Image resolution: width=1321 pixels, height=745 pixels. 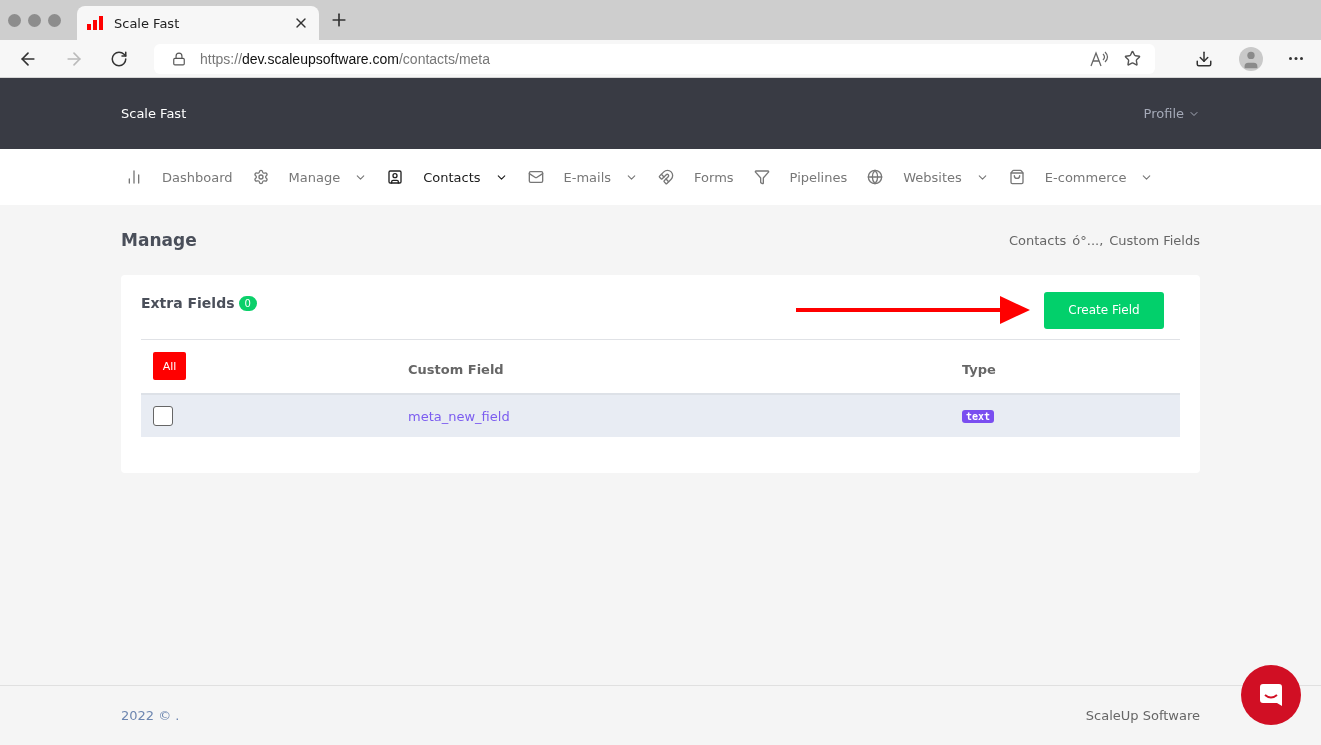 I want to click on nav-item: Forms, so click(x=714, y=177).